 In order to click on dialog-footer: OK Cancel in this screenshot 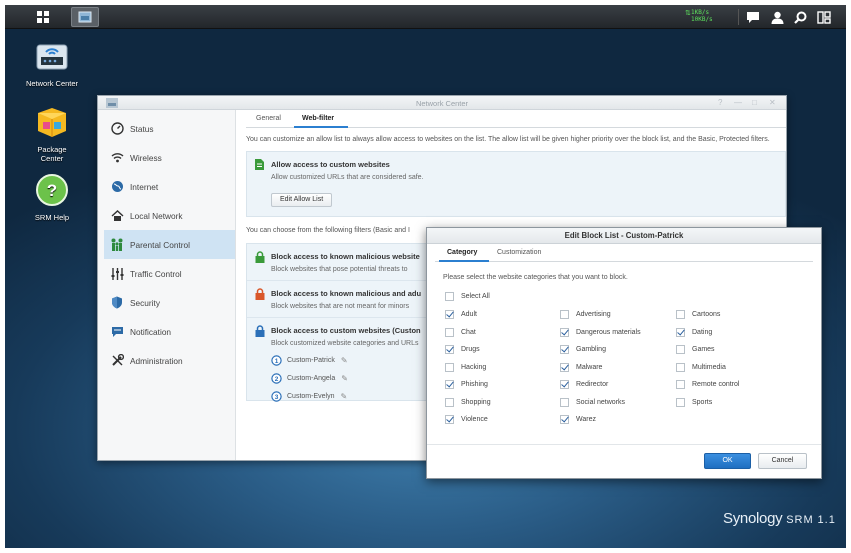, I will do `click(624, 461)`.